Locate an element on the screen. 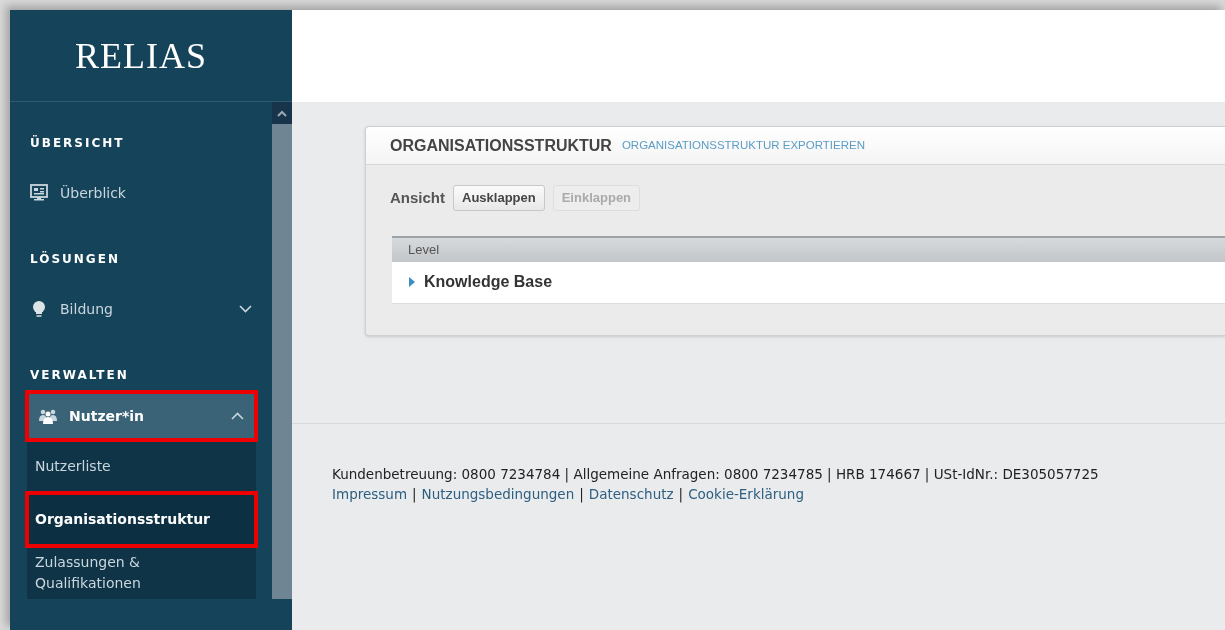 The height and width of the screenshot is (630, 1225). section-heading: ÜBERSICHT is located at coordinates (77, 143).